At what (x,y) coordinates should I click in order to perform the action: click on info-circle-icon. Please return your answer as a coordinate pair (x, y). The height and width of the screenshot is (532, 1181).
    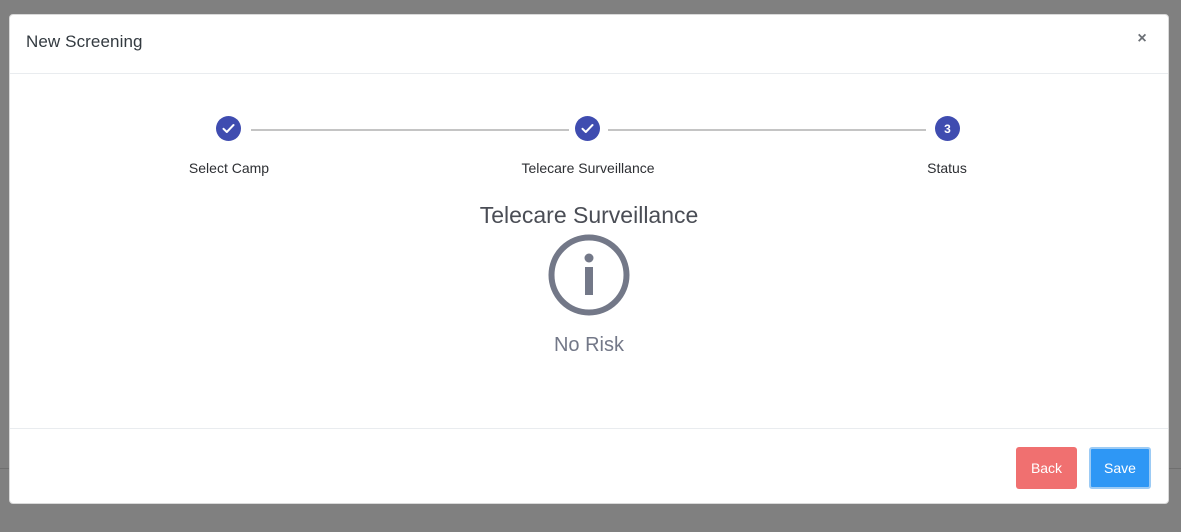
    Looking at the image, I should click on (589, 275).